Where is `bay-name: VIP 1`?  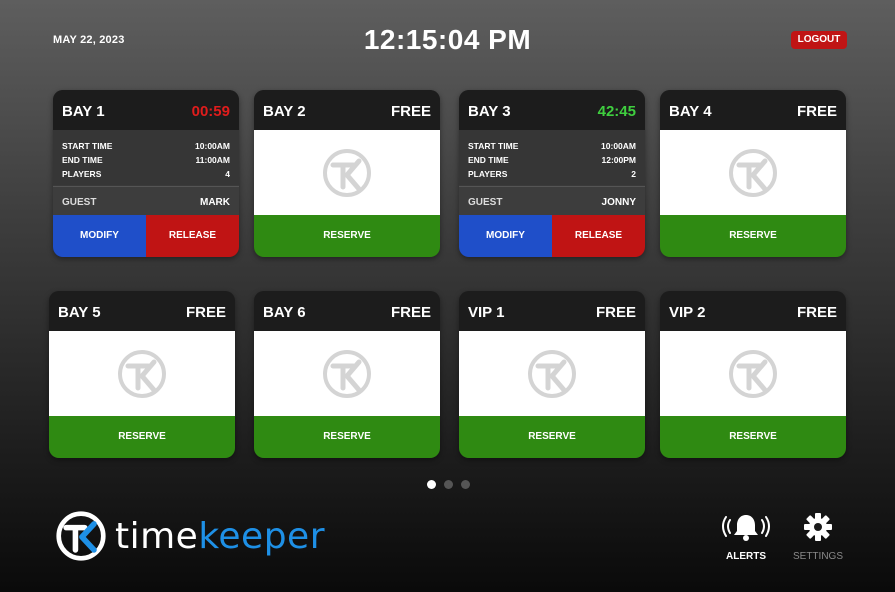
bay-name: VIP 1 is located at coordinates (486, 312).